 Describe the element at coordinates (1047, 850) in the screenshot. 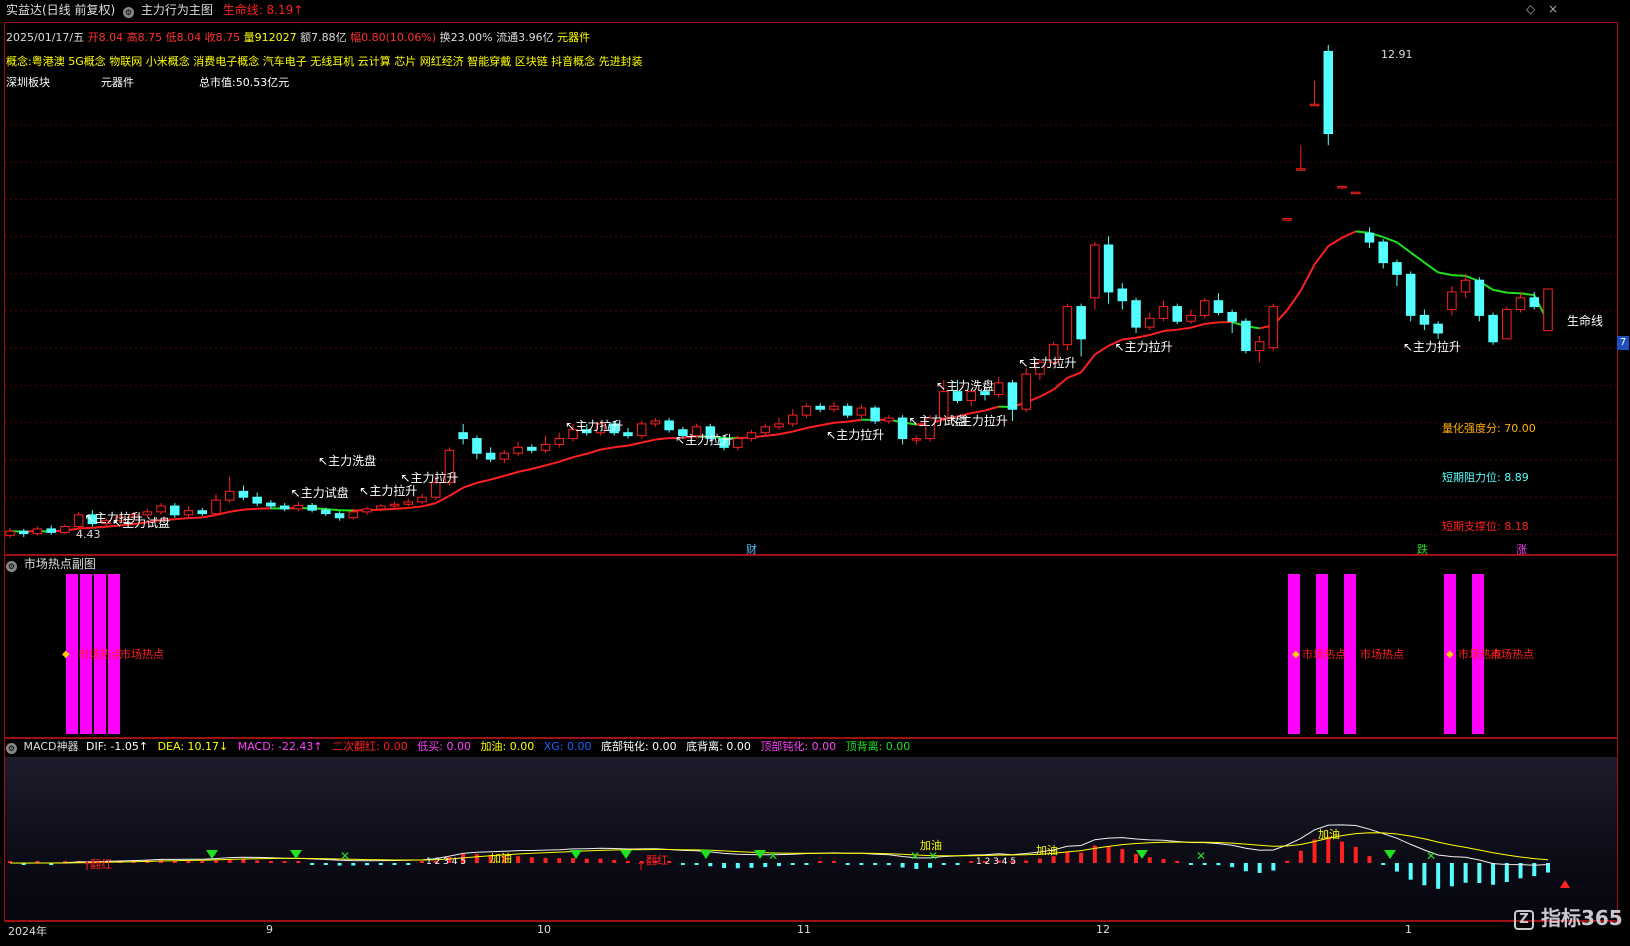

I see `macd-refuel-mark-3: 加油` at that location.